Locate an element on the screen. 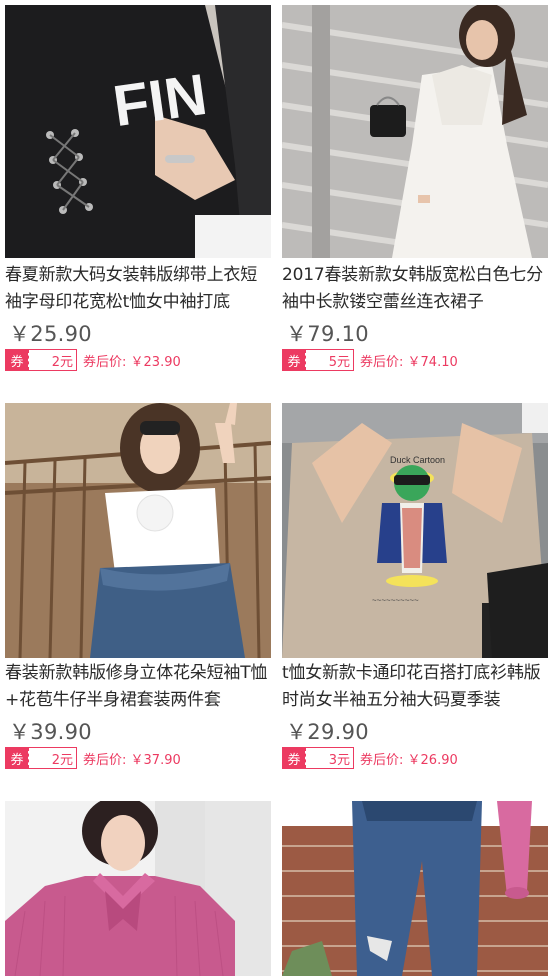 The image size is (553, 976). svg-text: Duck Cartoon is located at coordinates (417, 460).